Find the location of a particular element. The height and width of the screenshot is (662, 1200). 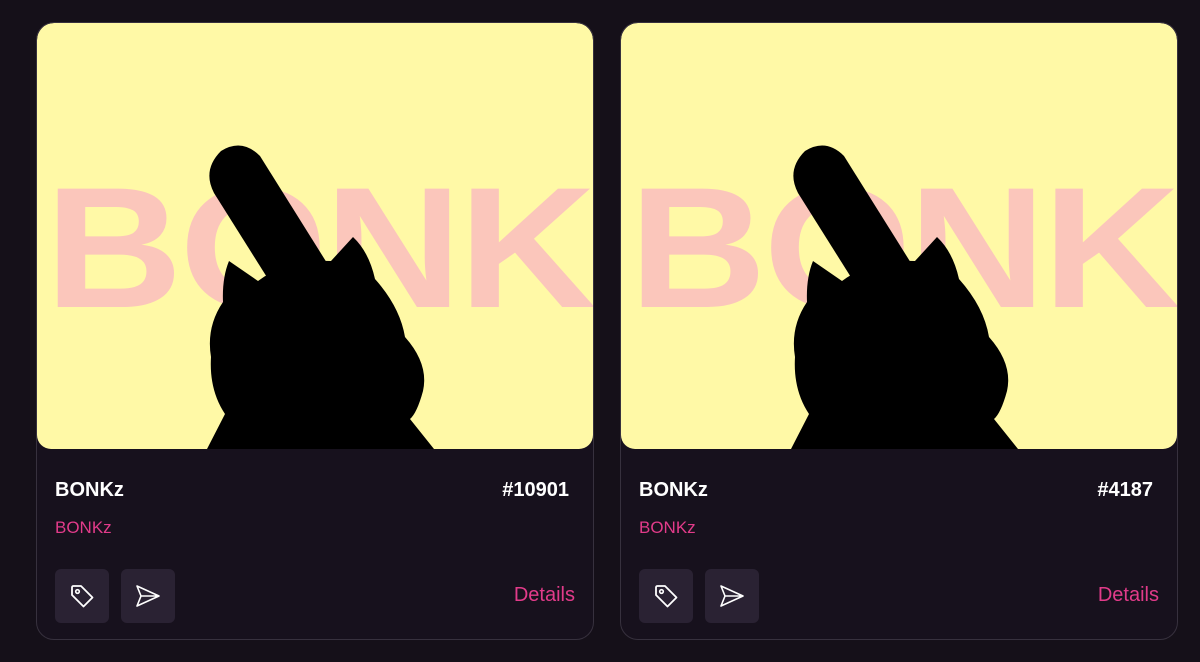

token-id: #4187 is located at coordinates (1125, 490).